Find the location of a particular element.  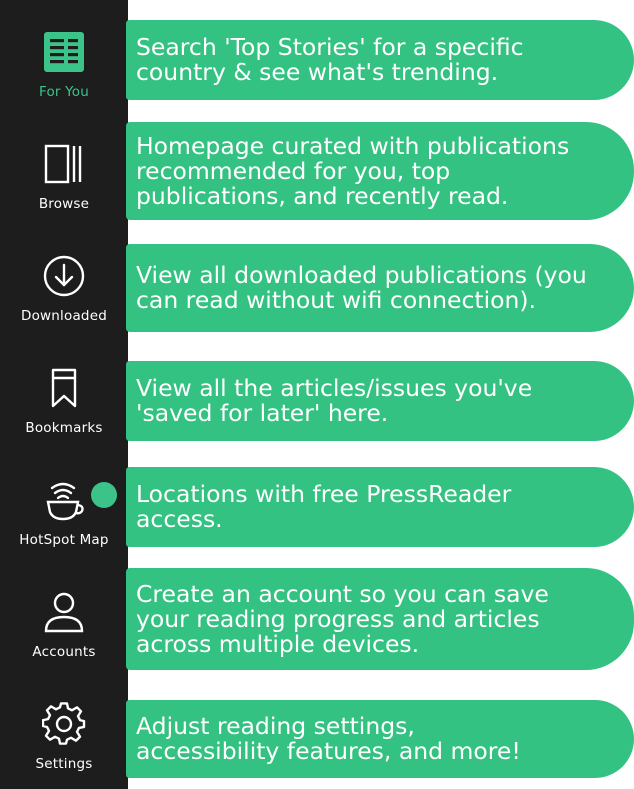

callout-line: Homepage curated with publications is located at coordinates (353, 145).